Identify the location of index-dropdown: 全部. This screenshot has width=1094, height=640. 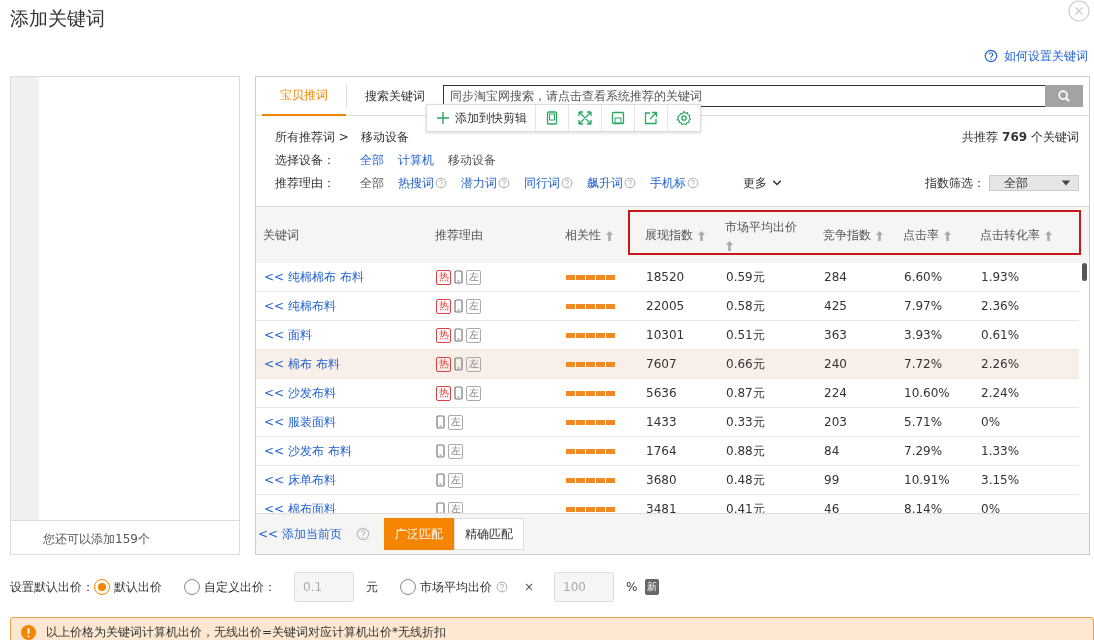
(1034, 183).